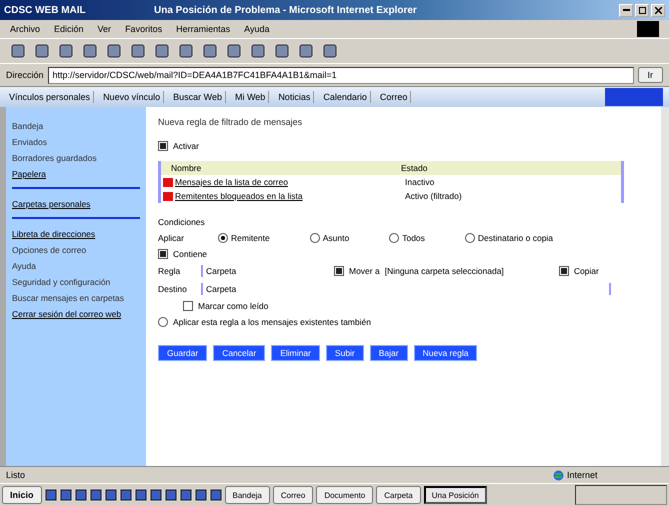 This screenshot has width=669, height=506. Describe the element at coordinates (25, 29) in the screenshot. I see `menu-item: Archivo` at that location.